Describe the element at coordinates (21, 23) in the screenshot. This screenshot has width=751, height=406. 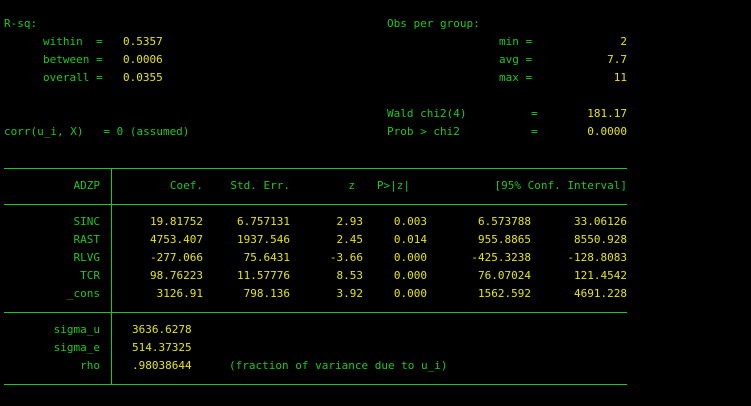
I see `rsq-label: R-sq:` at that location.